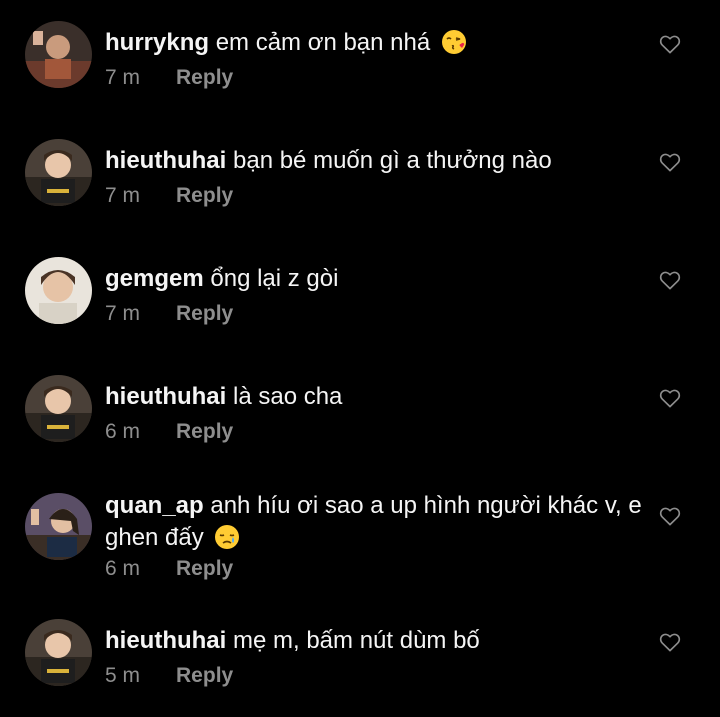  I want to click on comment-message: em cảm ơn bạn nhá, so click(323, 42).